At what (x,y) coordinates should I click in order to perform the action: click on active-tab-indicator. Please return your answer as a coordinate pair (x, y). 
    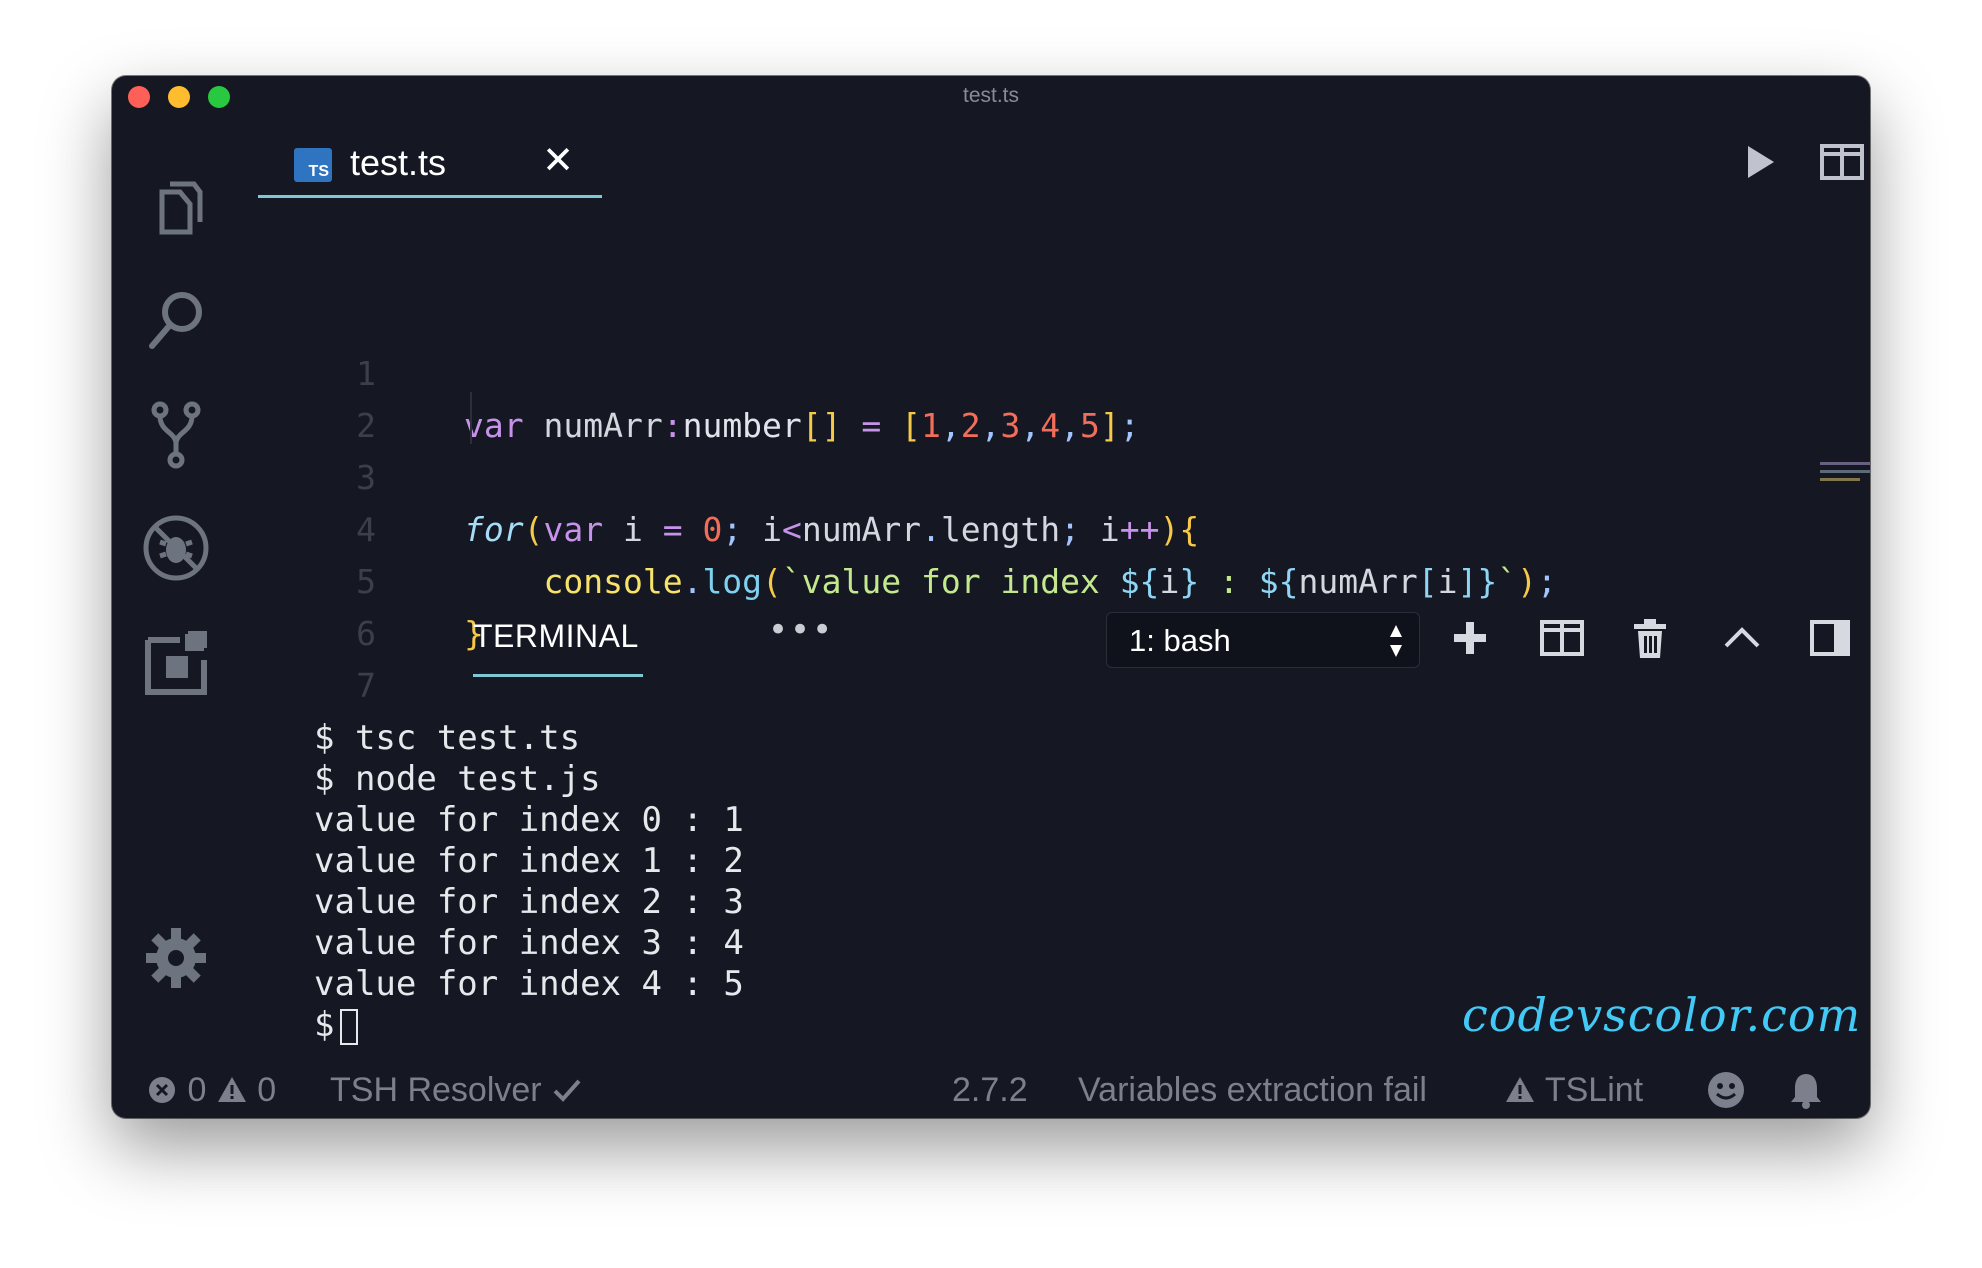
    Looking at the image, I should click on (558, 675).